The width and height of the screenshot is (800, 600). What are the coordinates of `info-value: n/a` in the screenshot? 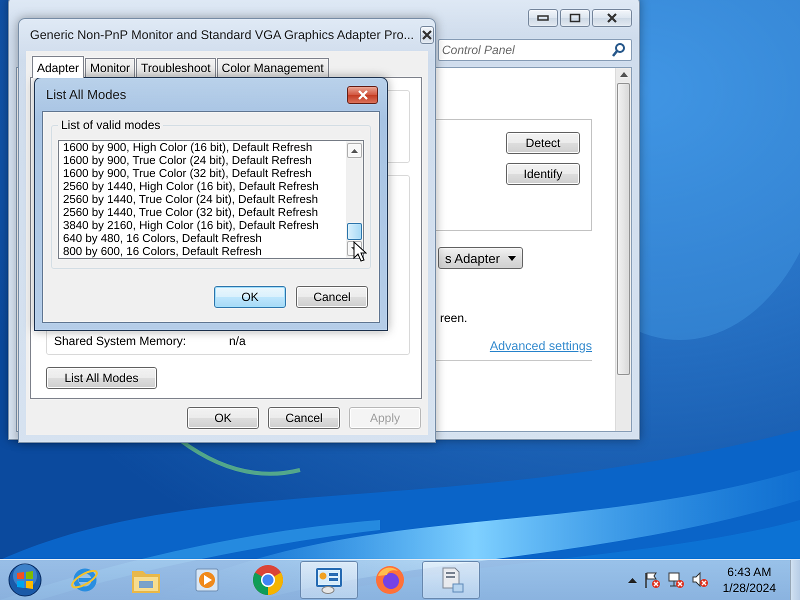 It's located at (237, 341).